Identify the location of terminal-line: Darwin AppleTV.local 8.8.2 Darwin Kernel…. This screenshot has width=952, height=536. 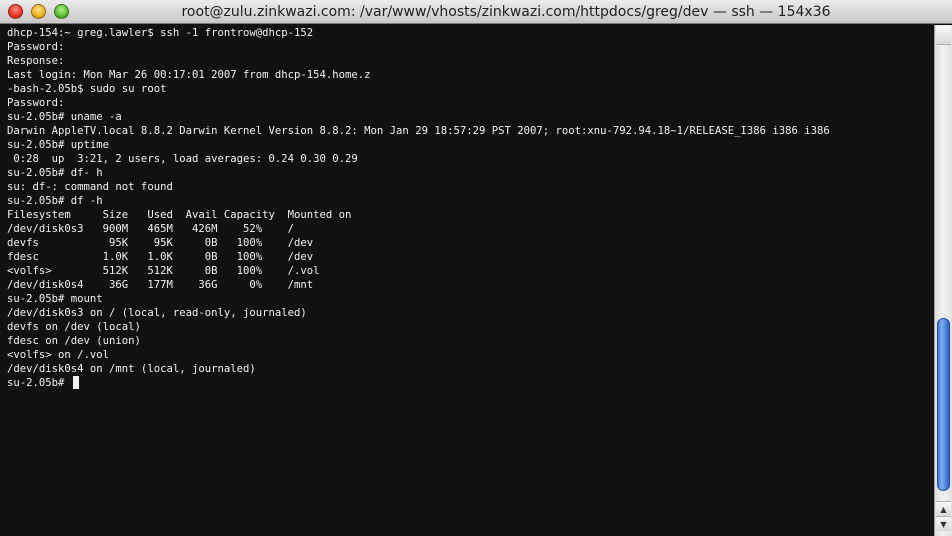
(418, 131).